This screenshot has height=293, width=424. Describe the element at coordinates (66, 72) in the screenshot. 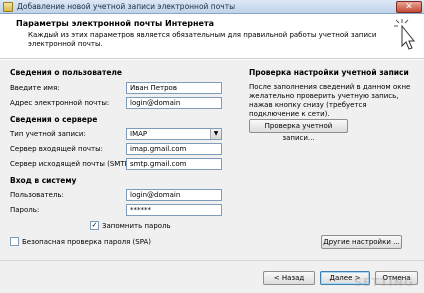

I see `user-info-title: Сведения о пользователе` at that location.